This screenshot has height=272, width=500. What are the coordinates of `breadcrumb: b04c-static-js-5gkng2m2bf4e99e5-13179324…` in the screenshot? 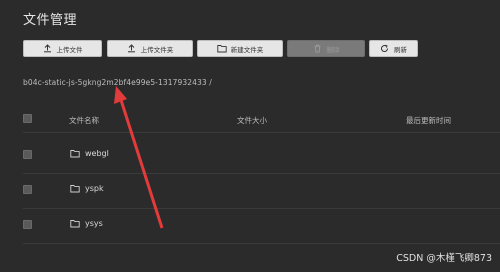 It's located at (117, 82).